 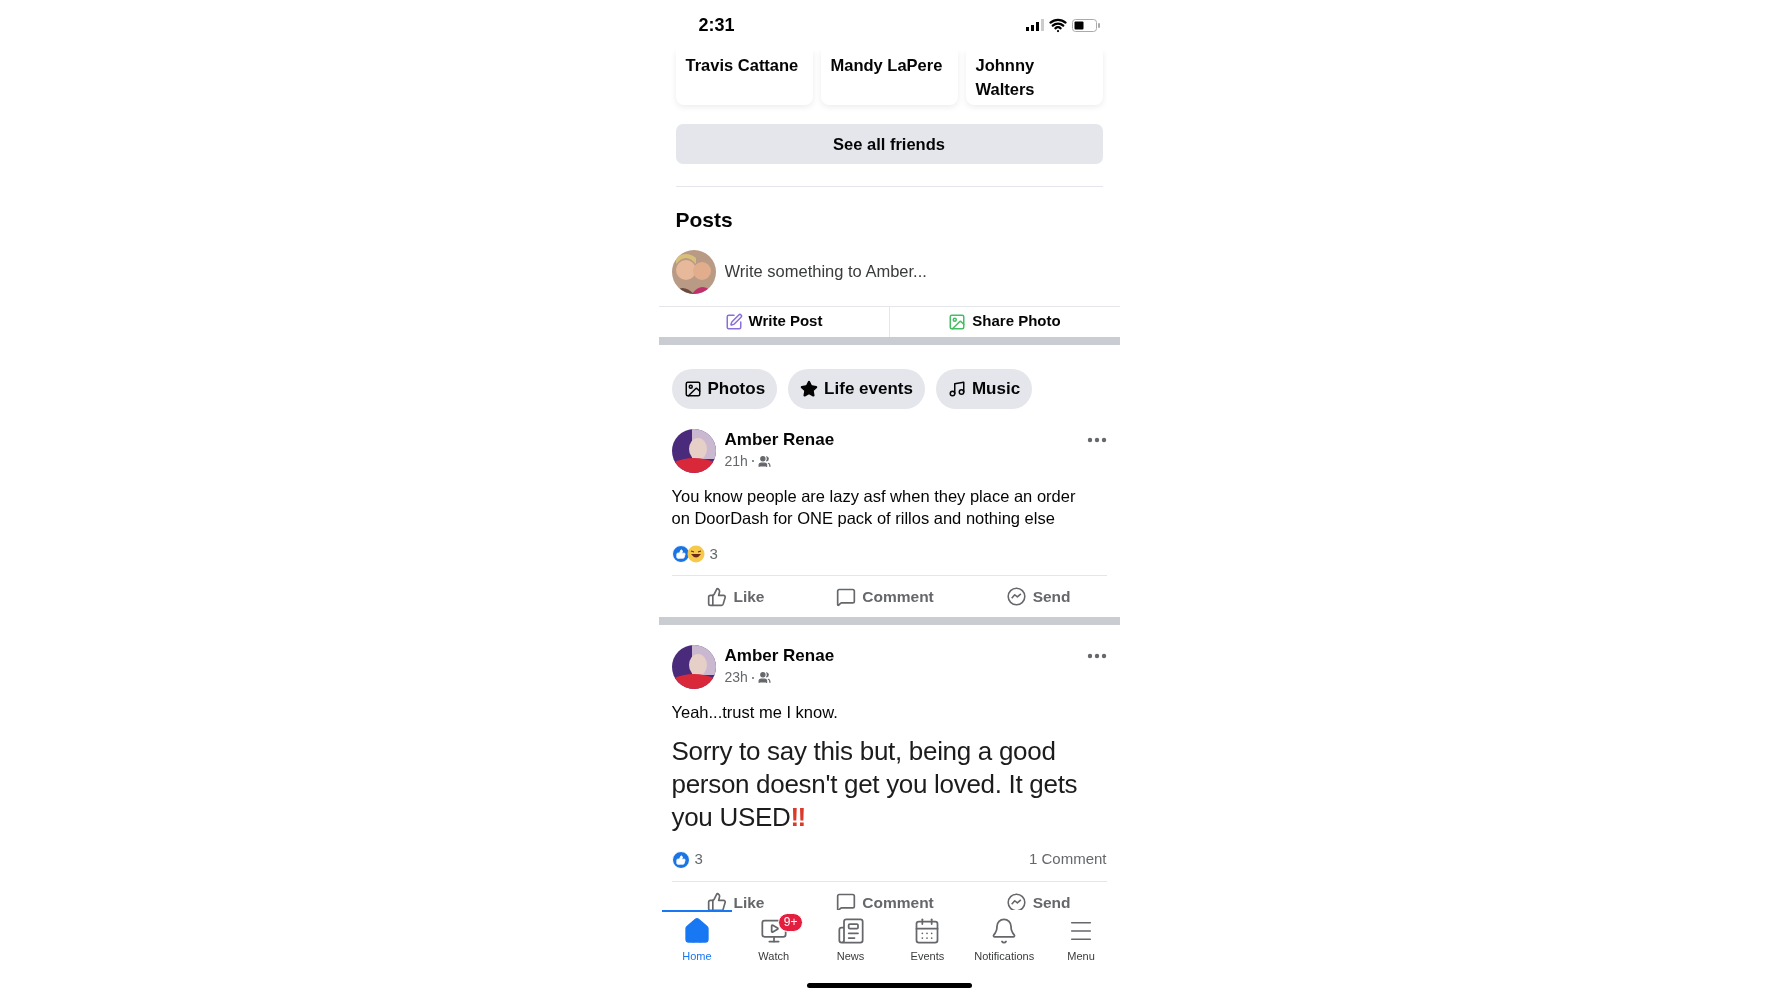 What do you see at coordinates (755, 713) in the screenshot?
I see `post-text: Yeah...trust me I know.` at bounding box center [755, 713].